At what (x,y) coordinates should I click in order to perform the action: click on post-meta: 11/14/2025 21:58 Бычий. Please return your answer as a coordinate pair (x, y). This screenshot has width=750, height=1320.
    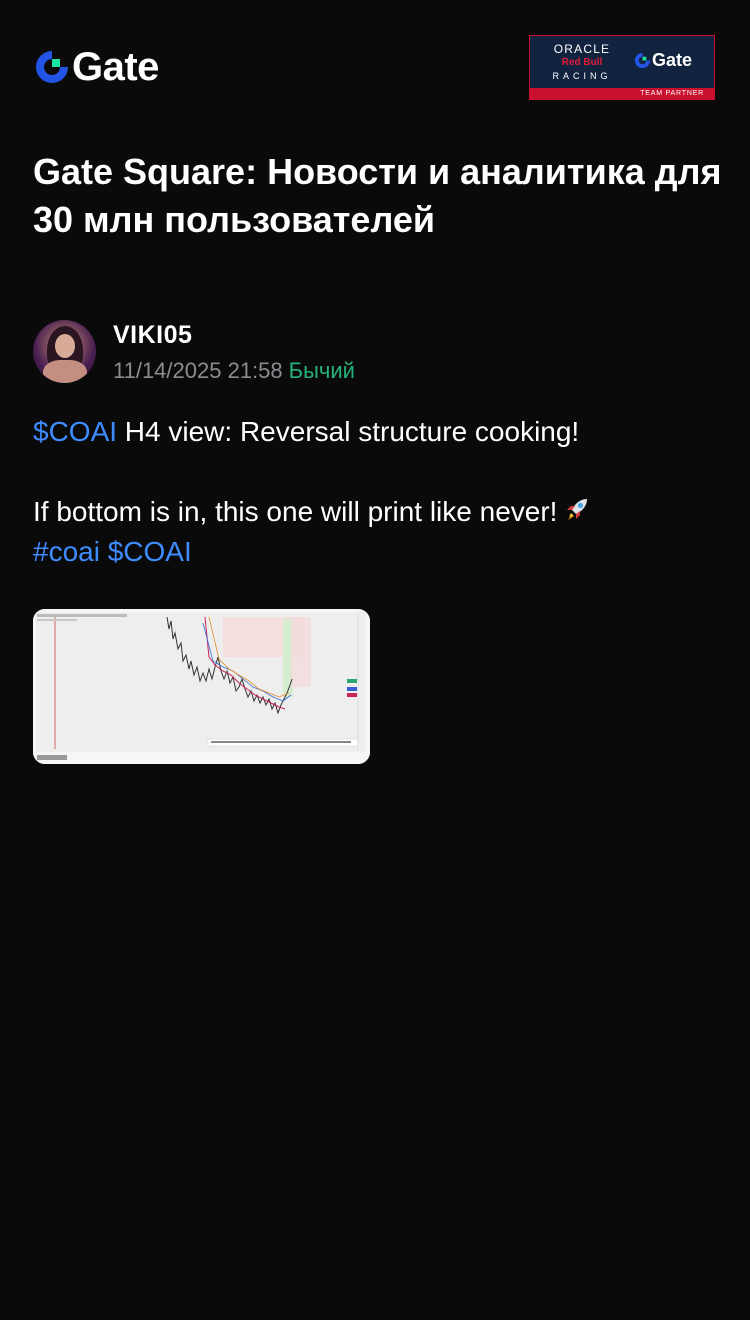
    Looking at the image, I should click on (234, 371).